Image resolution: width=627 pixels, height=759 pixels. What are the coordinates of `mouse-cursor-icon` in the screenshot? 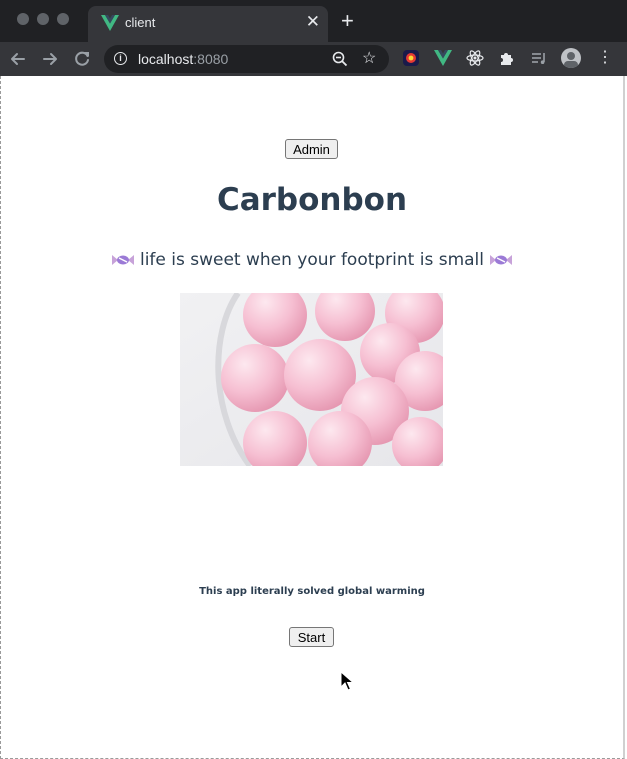 It's located at (347, 681).